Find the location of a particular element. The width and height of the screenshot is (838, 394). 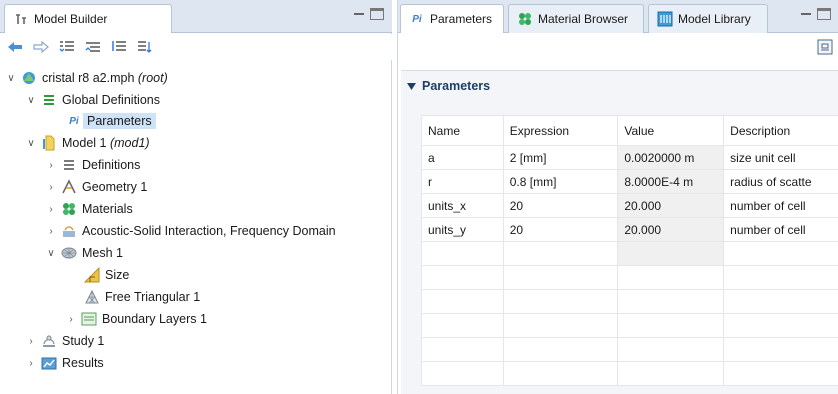

tab-model-builder: Model Builder is located at coordinates (88, 18).